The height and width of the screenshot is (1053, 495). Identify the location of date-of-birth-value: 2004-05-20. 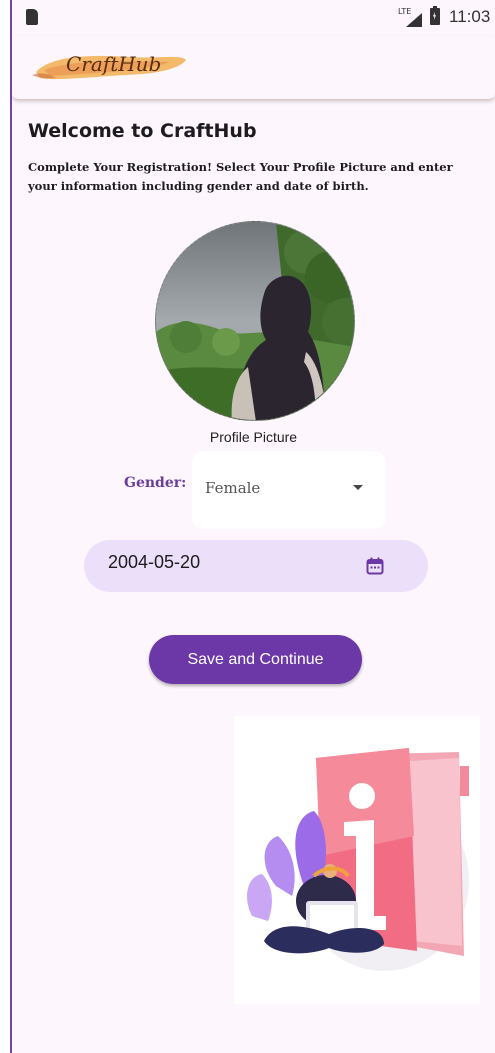
(154, 562).